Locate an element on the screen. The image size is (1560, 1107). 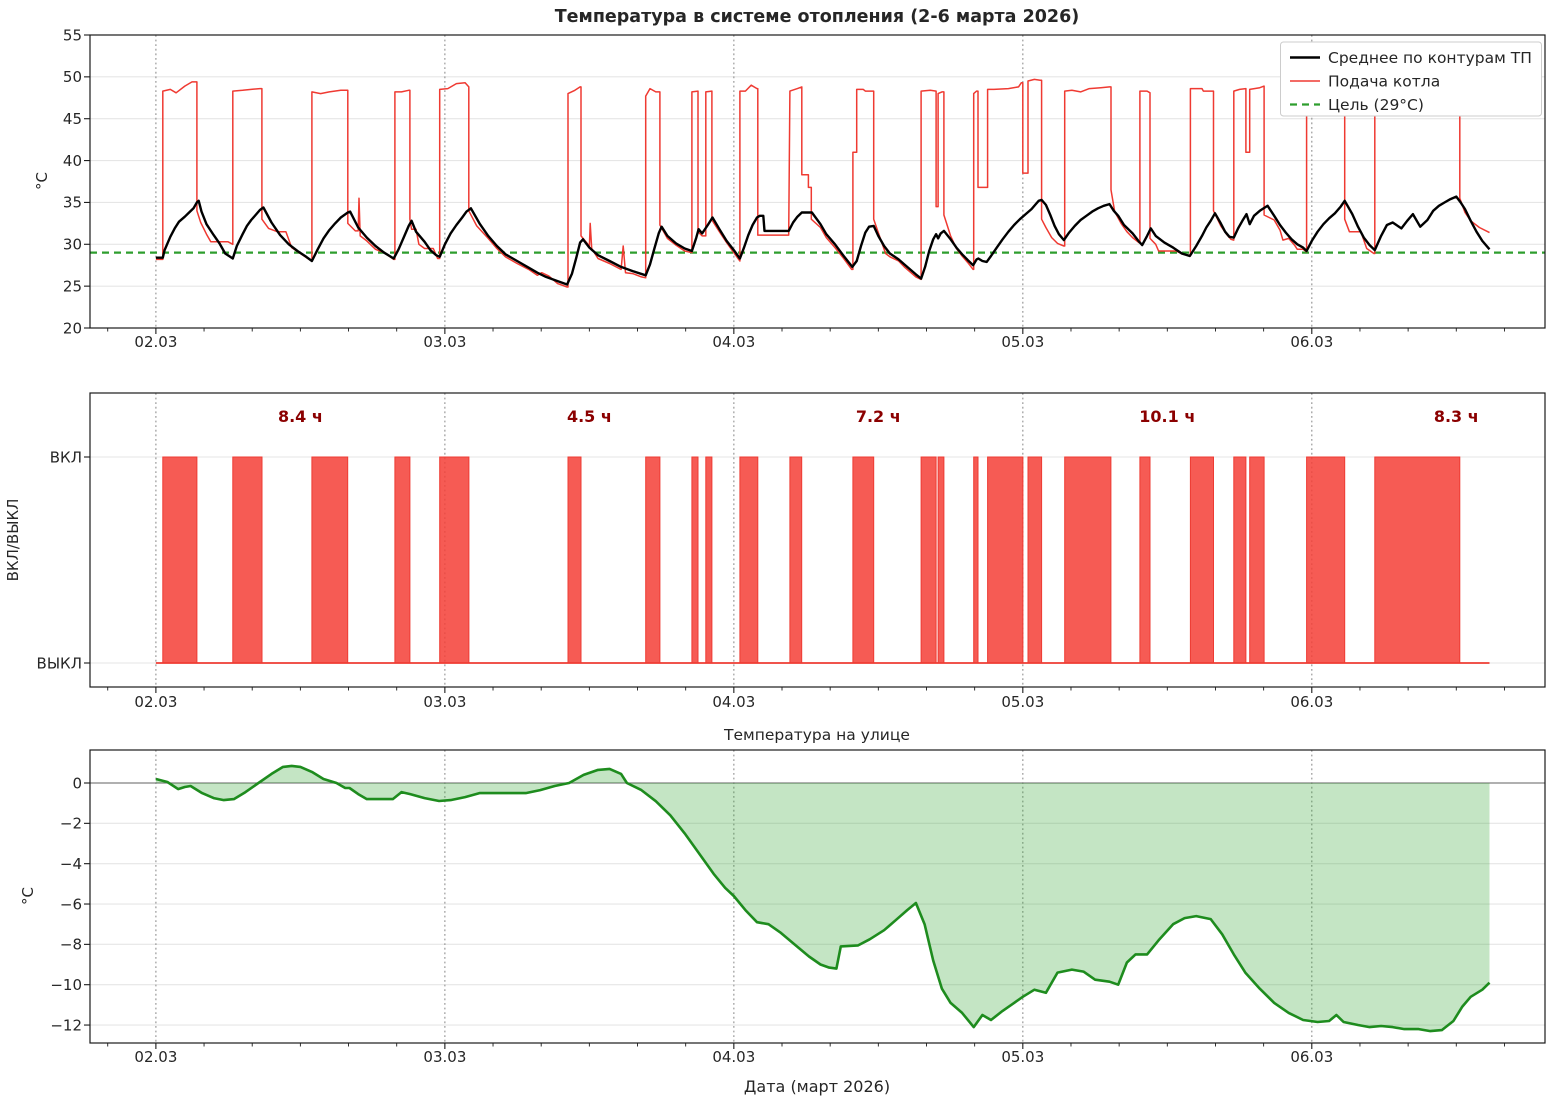
outdoor-panel-title: Температура на улице is located at coordinates (816, 735).